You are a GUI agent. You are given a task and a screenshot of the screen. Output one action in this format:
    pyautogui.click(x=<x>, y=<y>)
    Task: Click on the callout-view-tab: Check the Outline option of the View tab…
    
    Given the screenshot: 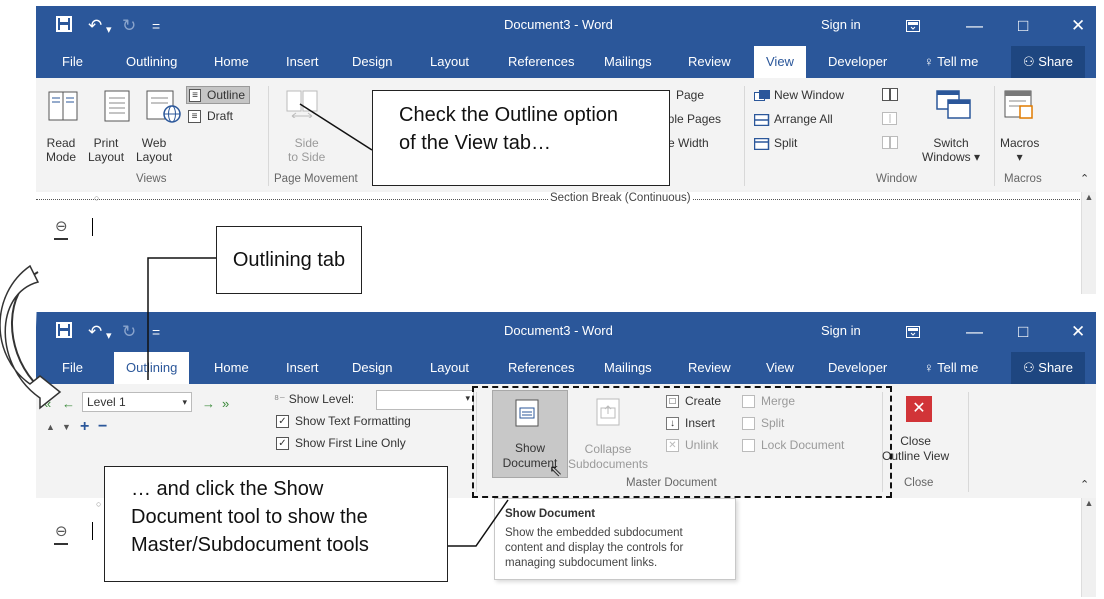 What is the action you would take?
    pyautogui.click(x=521, y=138)
    